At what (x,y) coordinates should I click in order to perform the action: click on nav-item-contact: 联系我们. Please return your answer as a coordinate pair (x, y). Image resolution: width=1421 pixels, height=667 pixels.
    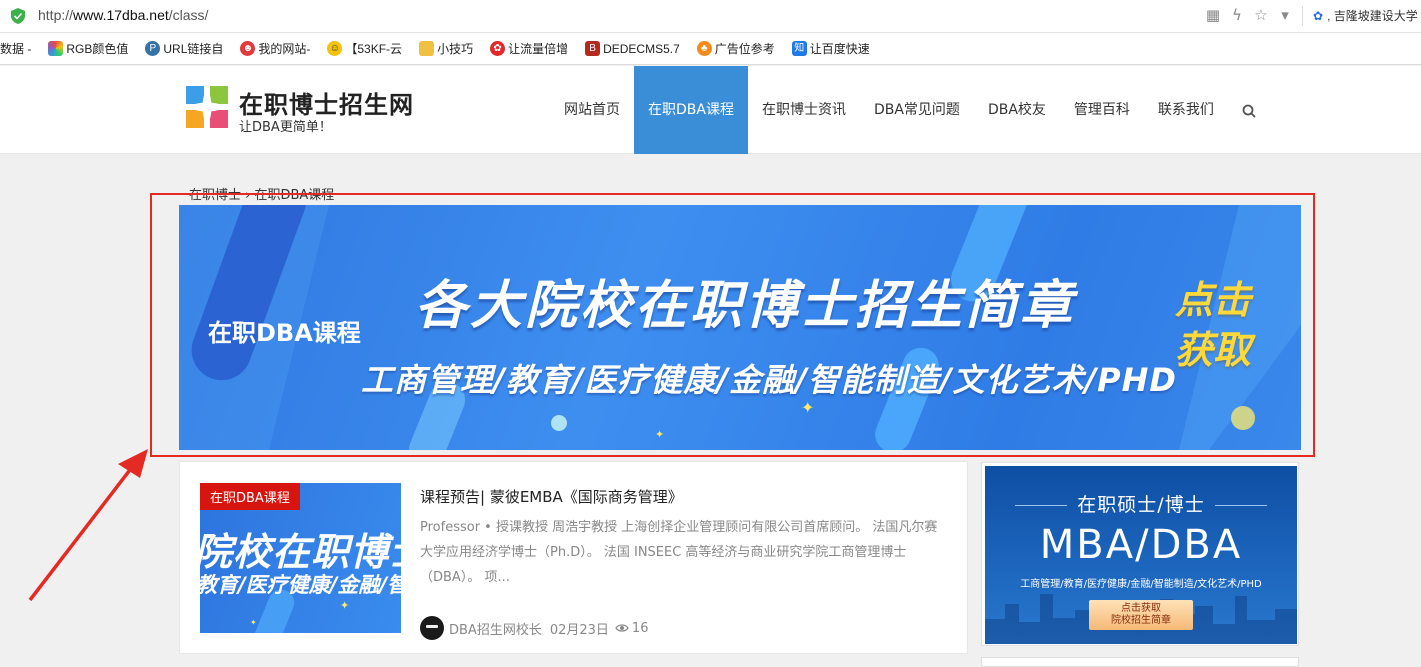
    Looking at the image, I should click on (1186, 110).